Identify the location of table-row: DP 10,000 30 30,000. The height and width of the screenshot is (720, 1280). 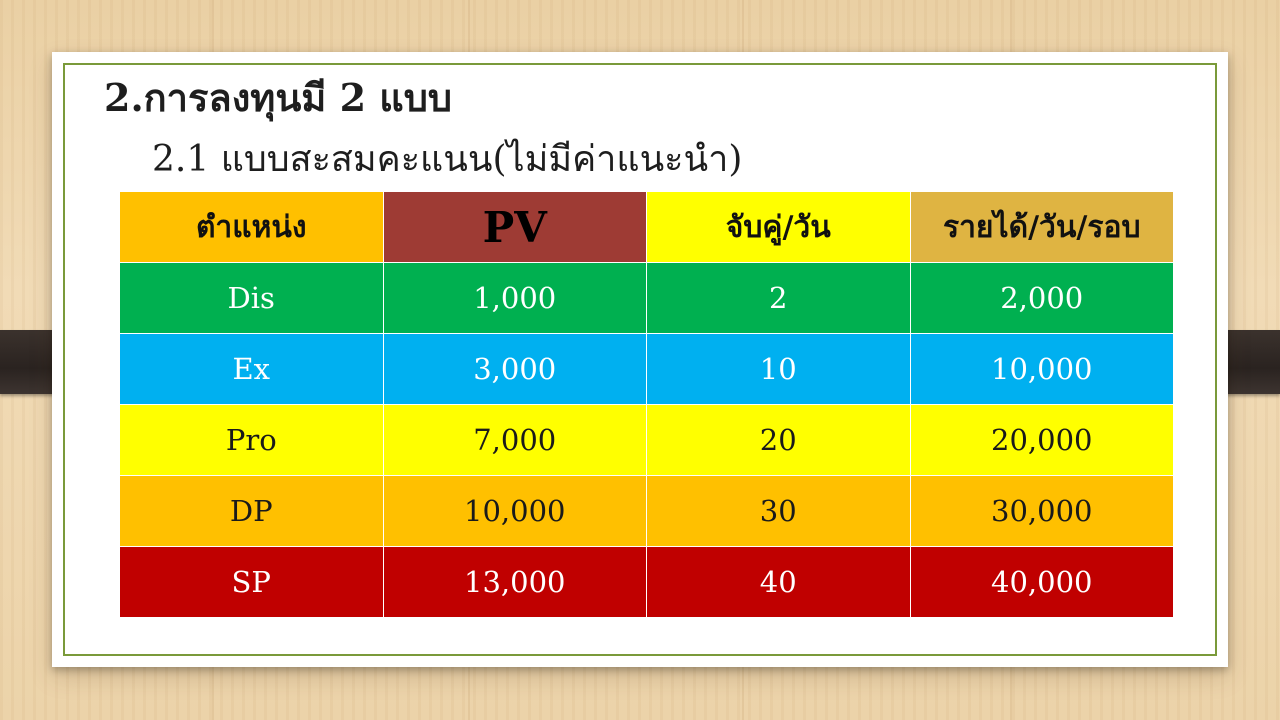
(646, 511).